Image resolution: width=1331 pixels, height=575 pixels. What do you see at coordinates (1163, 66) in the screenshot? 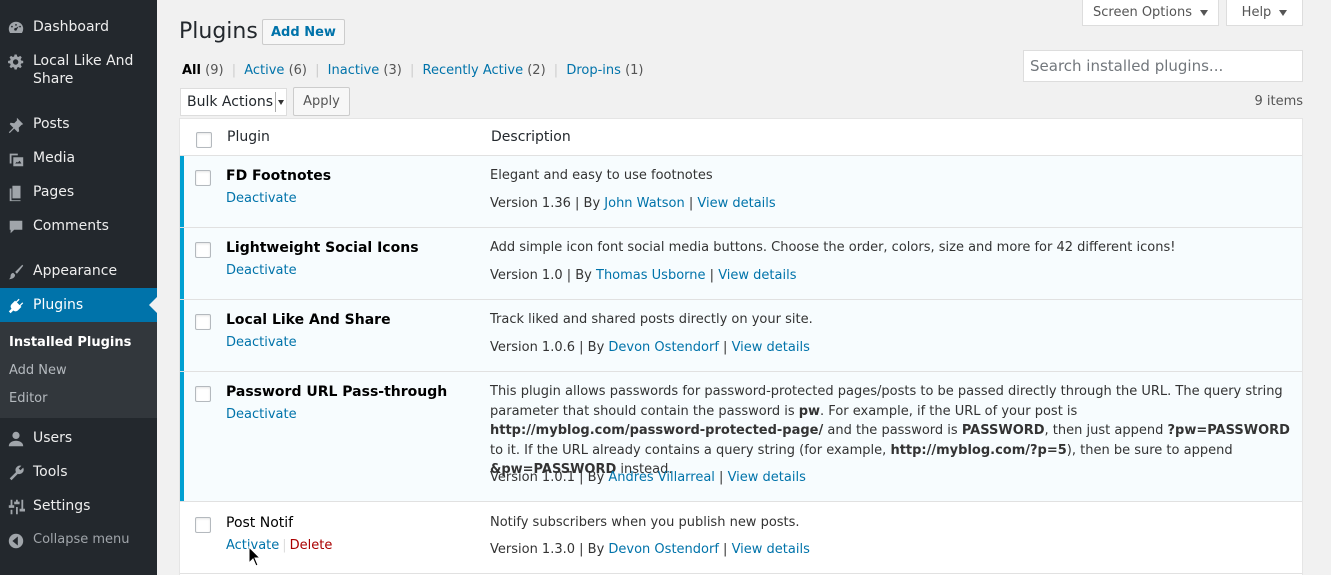
I see `search-plugins-input` at bounding box center [1163, 66].